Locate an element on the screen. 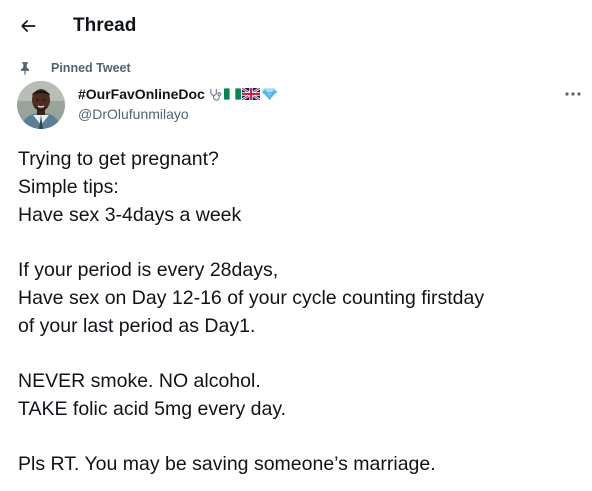 The image size is (592, 491). pin-icon is located at coordinates (25, 68).